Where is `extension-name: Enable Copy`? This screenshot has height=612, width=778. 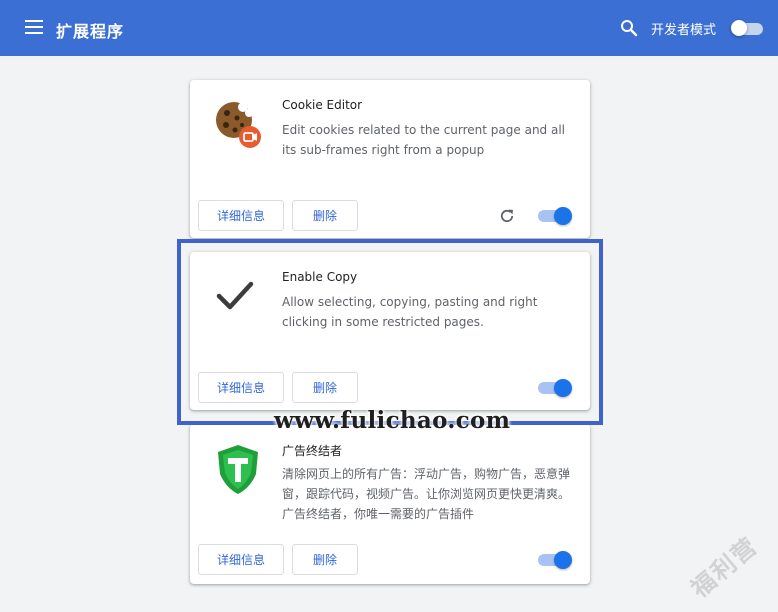
extension-name: Enable Copy is located at coordinates (320, 277).